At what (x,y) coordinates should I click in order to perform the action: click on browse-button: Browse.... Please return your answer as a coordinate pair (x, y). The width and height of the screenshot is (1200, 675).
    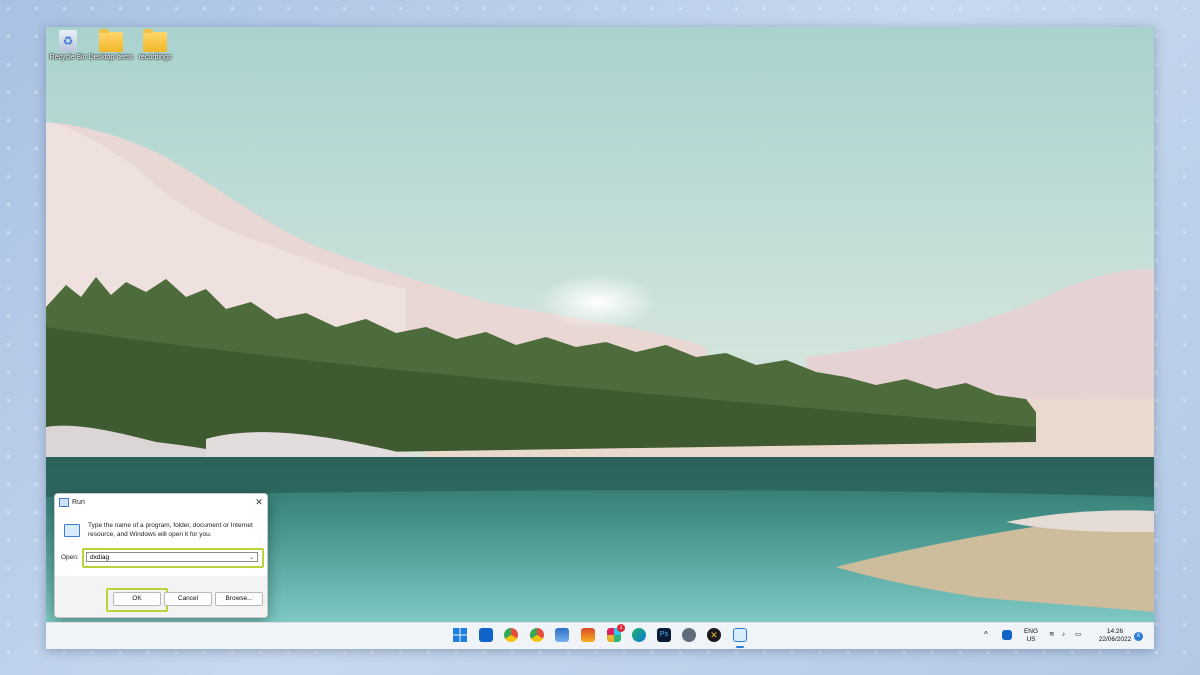
    Looking at the image, I should click on (239, 599).